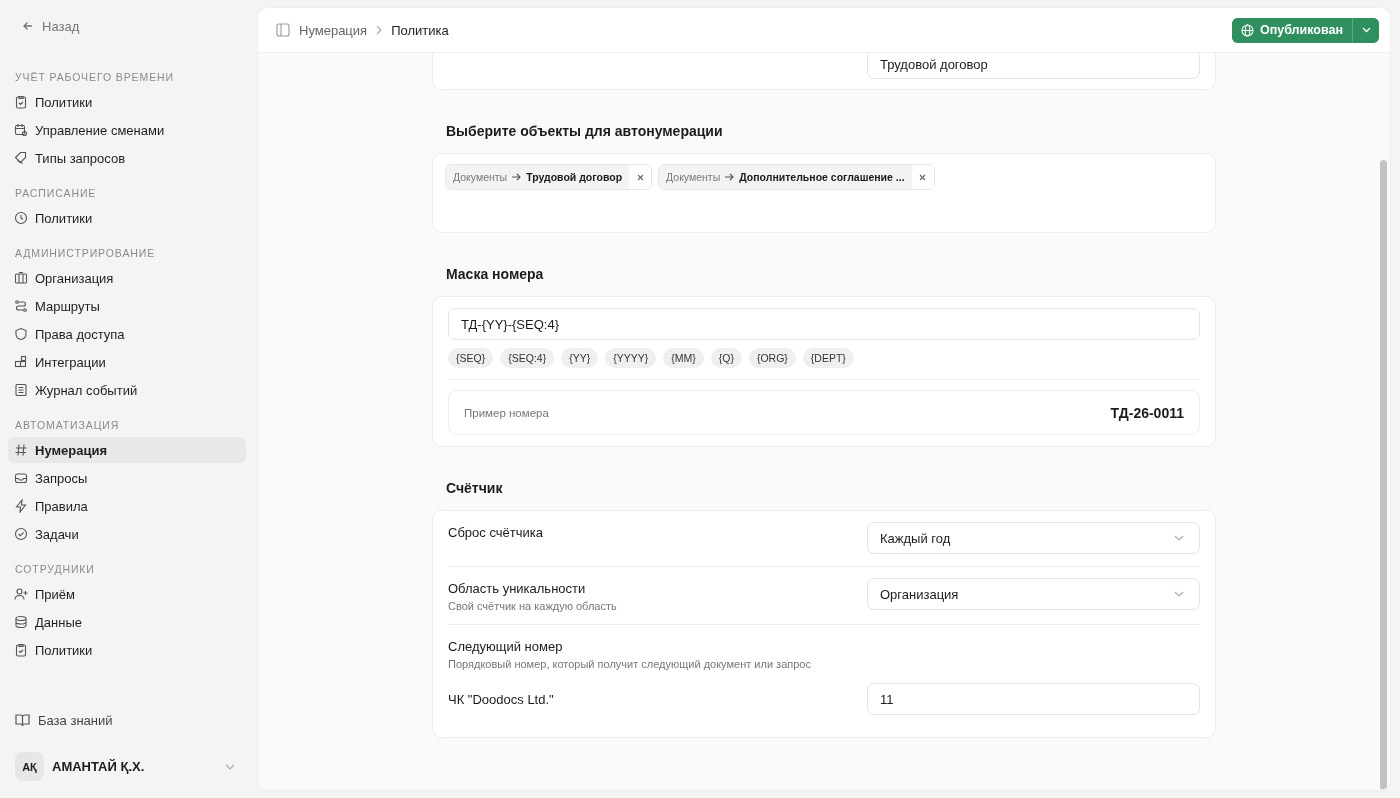 The width and height of the screenshot is (1400, 798). Describe the element at coordinates (21, 362) in the screenshot. I see `blocks-icon` at that location.